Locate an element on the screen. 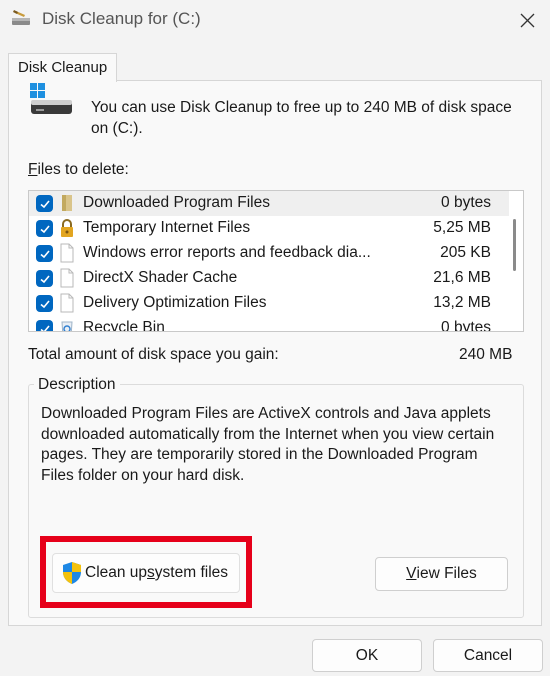  files-label-rest: iles to delete: is located at coordinates (83, 169).